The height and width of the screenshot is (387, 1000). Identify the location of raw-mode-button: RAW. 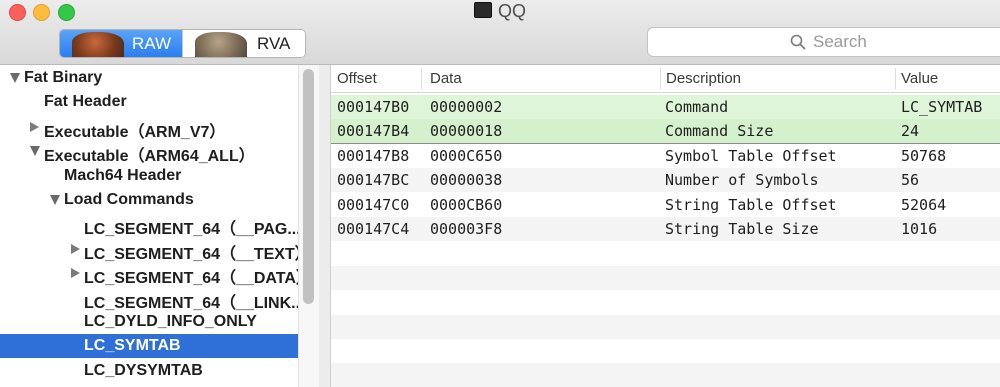
(121, 43).